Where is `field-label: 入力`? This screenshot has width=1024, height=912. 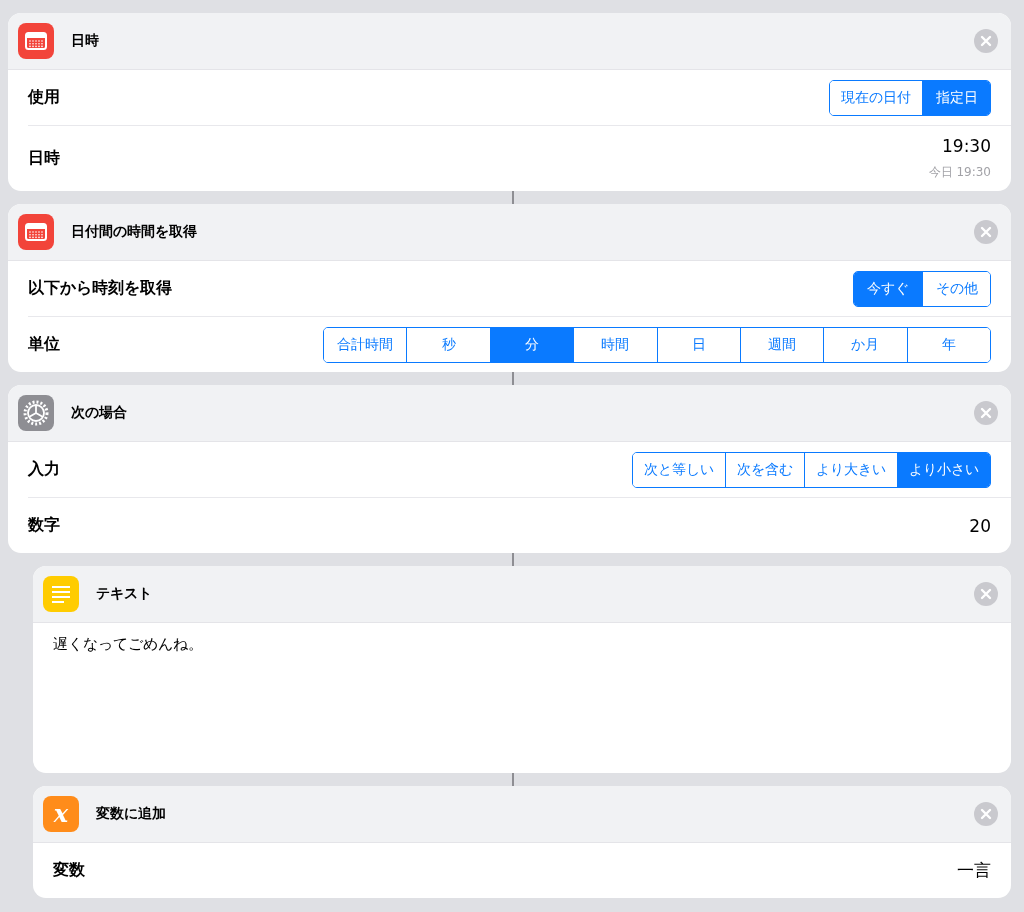
field-label: 入力 is located at coordinates (44, 469).